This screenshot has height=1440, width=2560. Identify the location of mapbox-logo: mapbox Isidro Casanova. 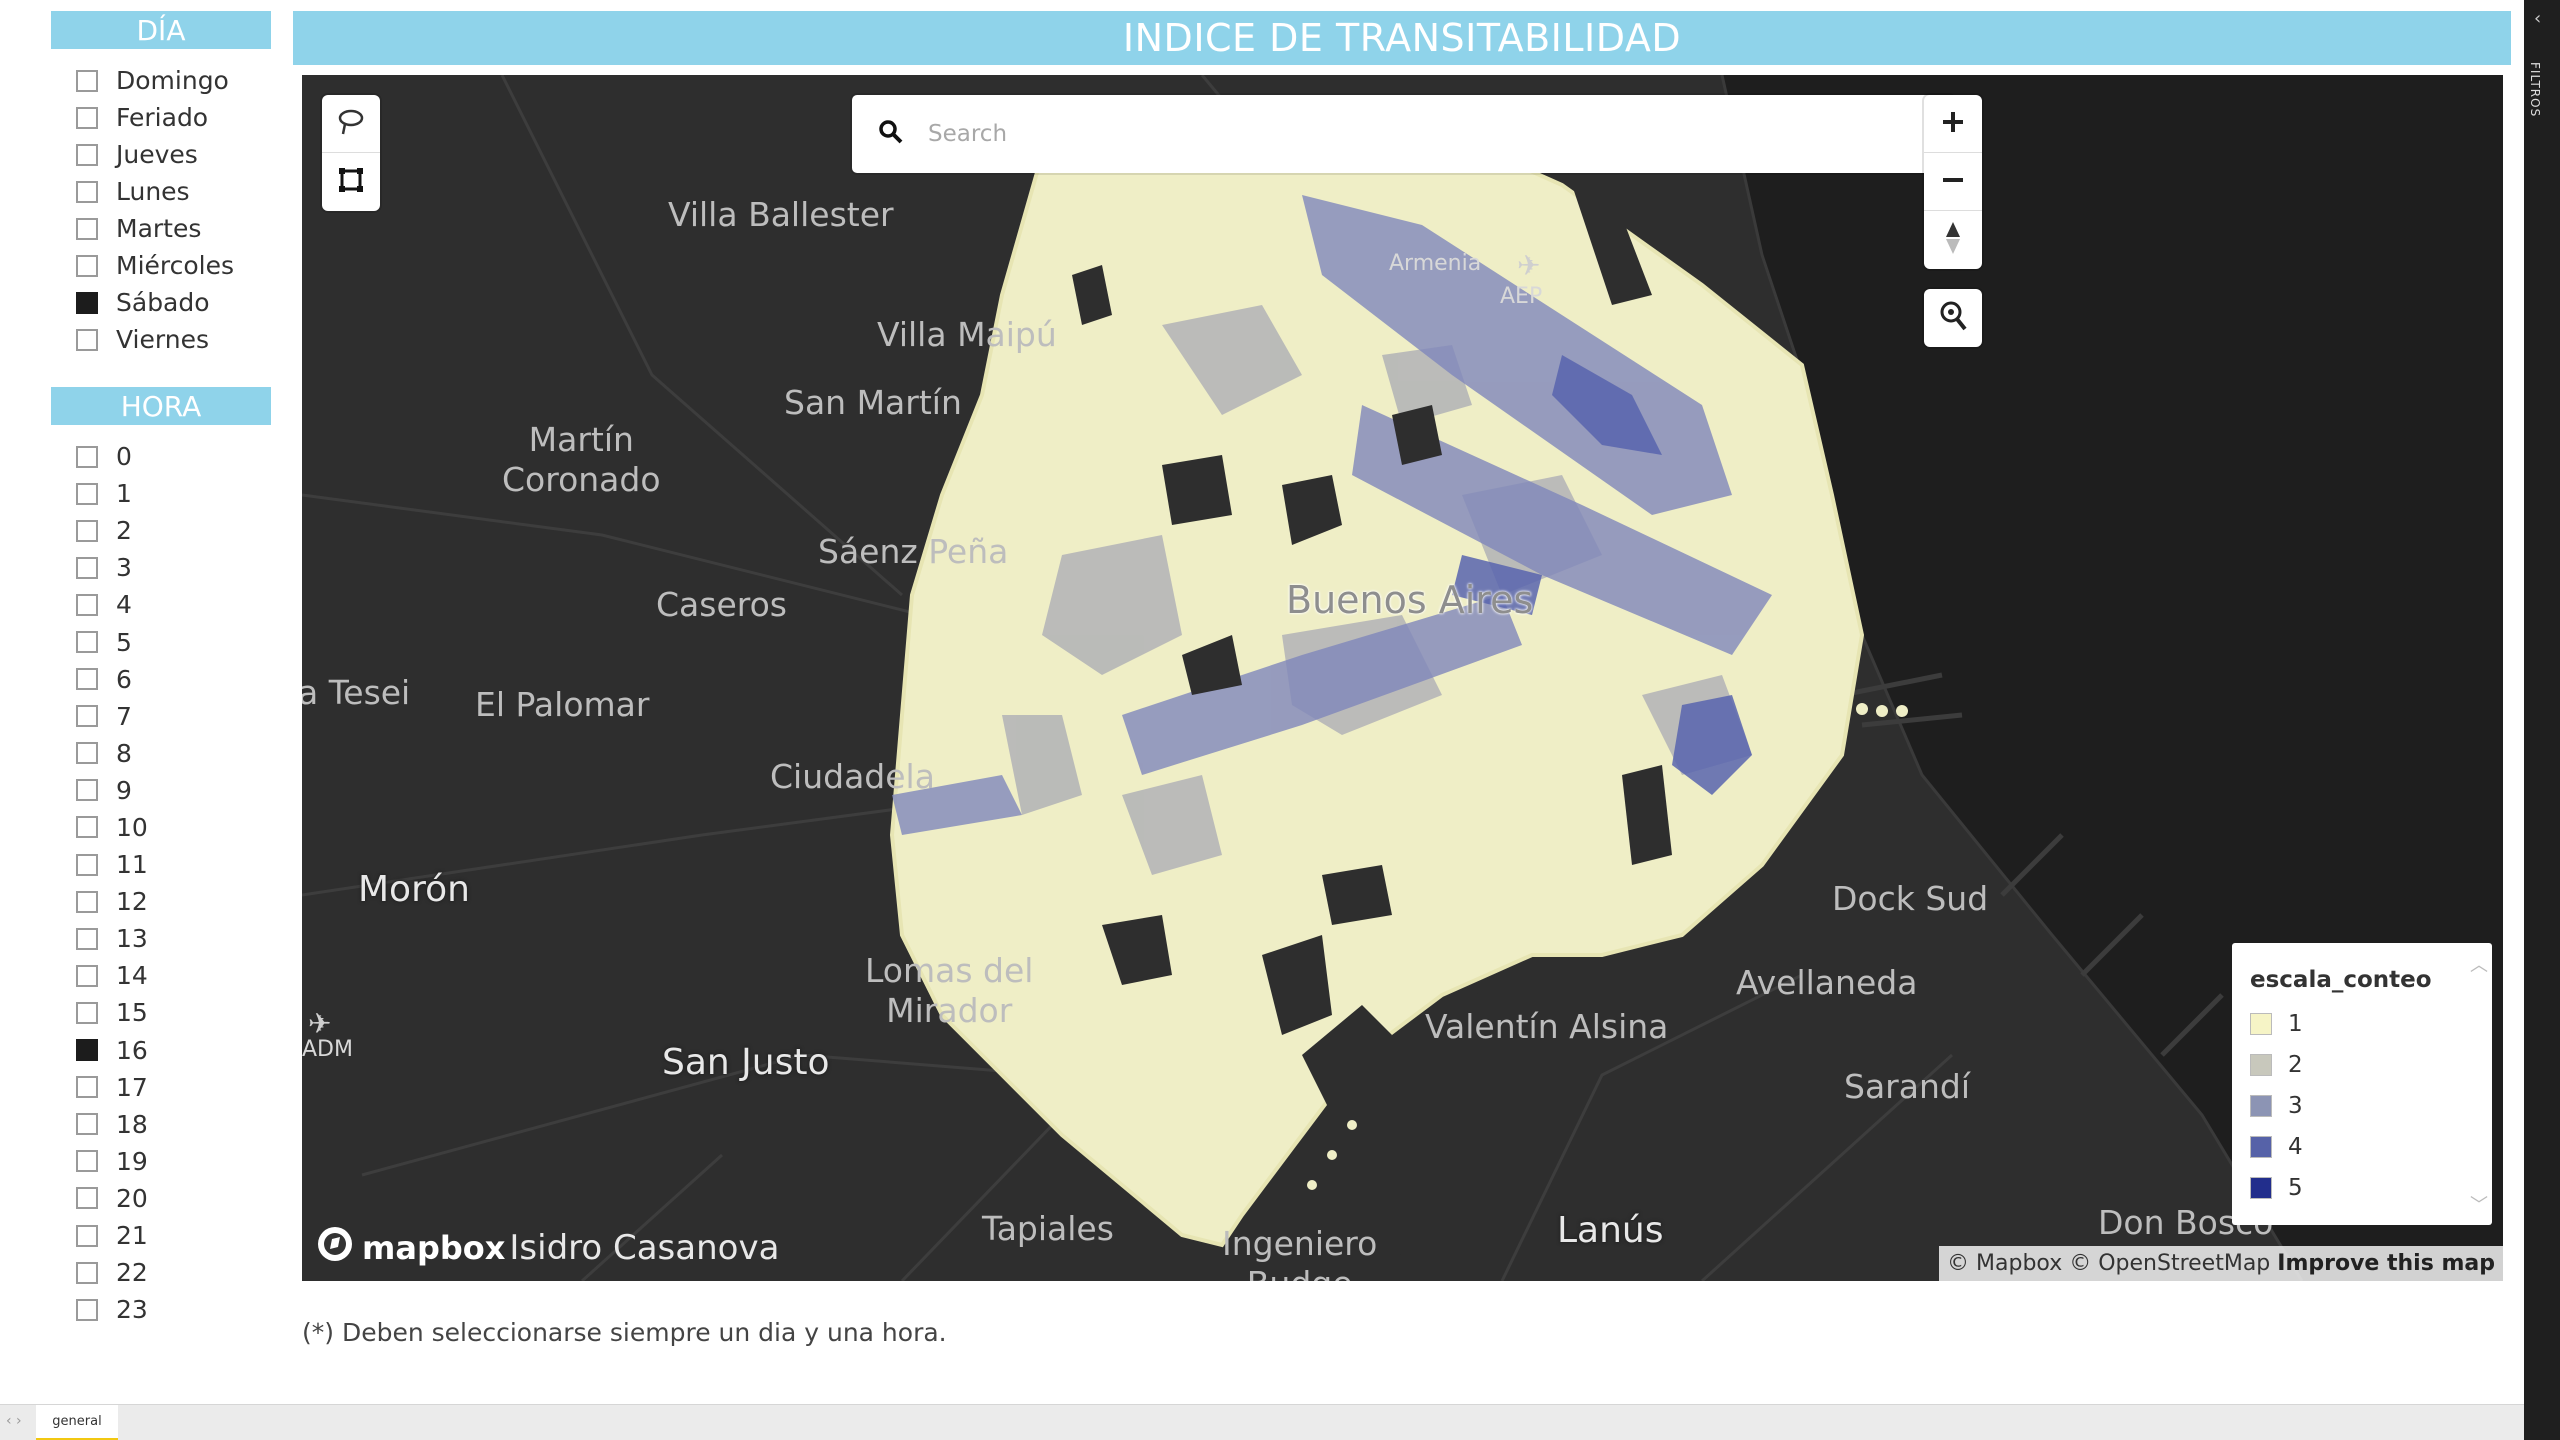
(547, 1248).